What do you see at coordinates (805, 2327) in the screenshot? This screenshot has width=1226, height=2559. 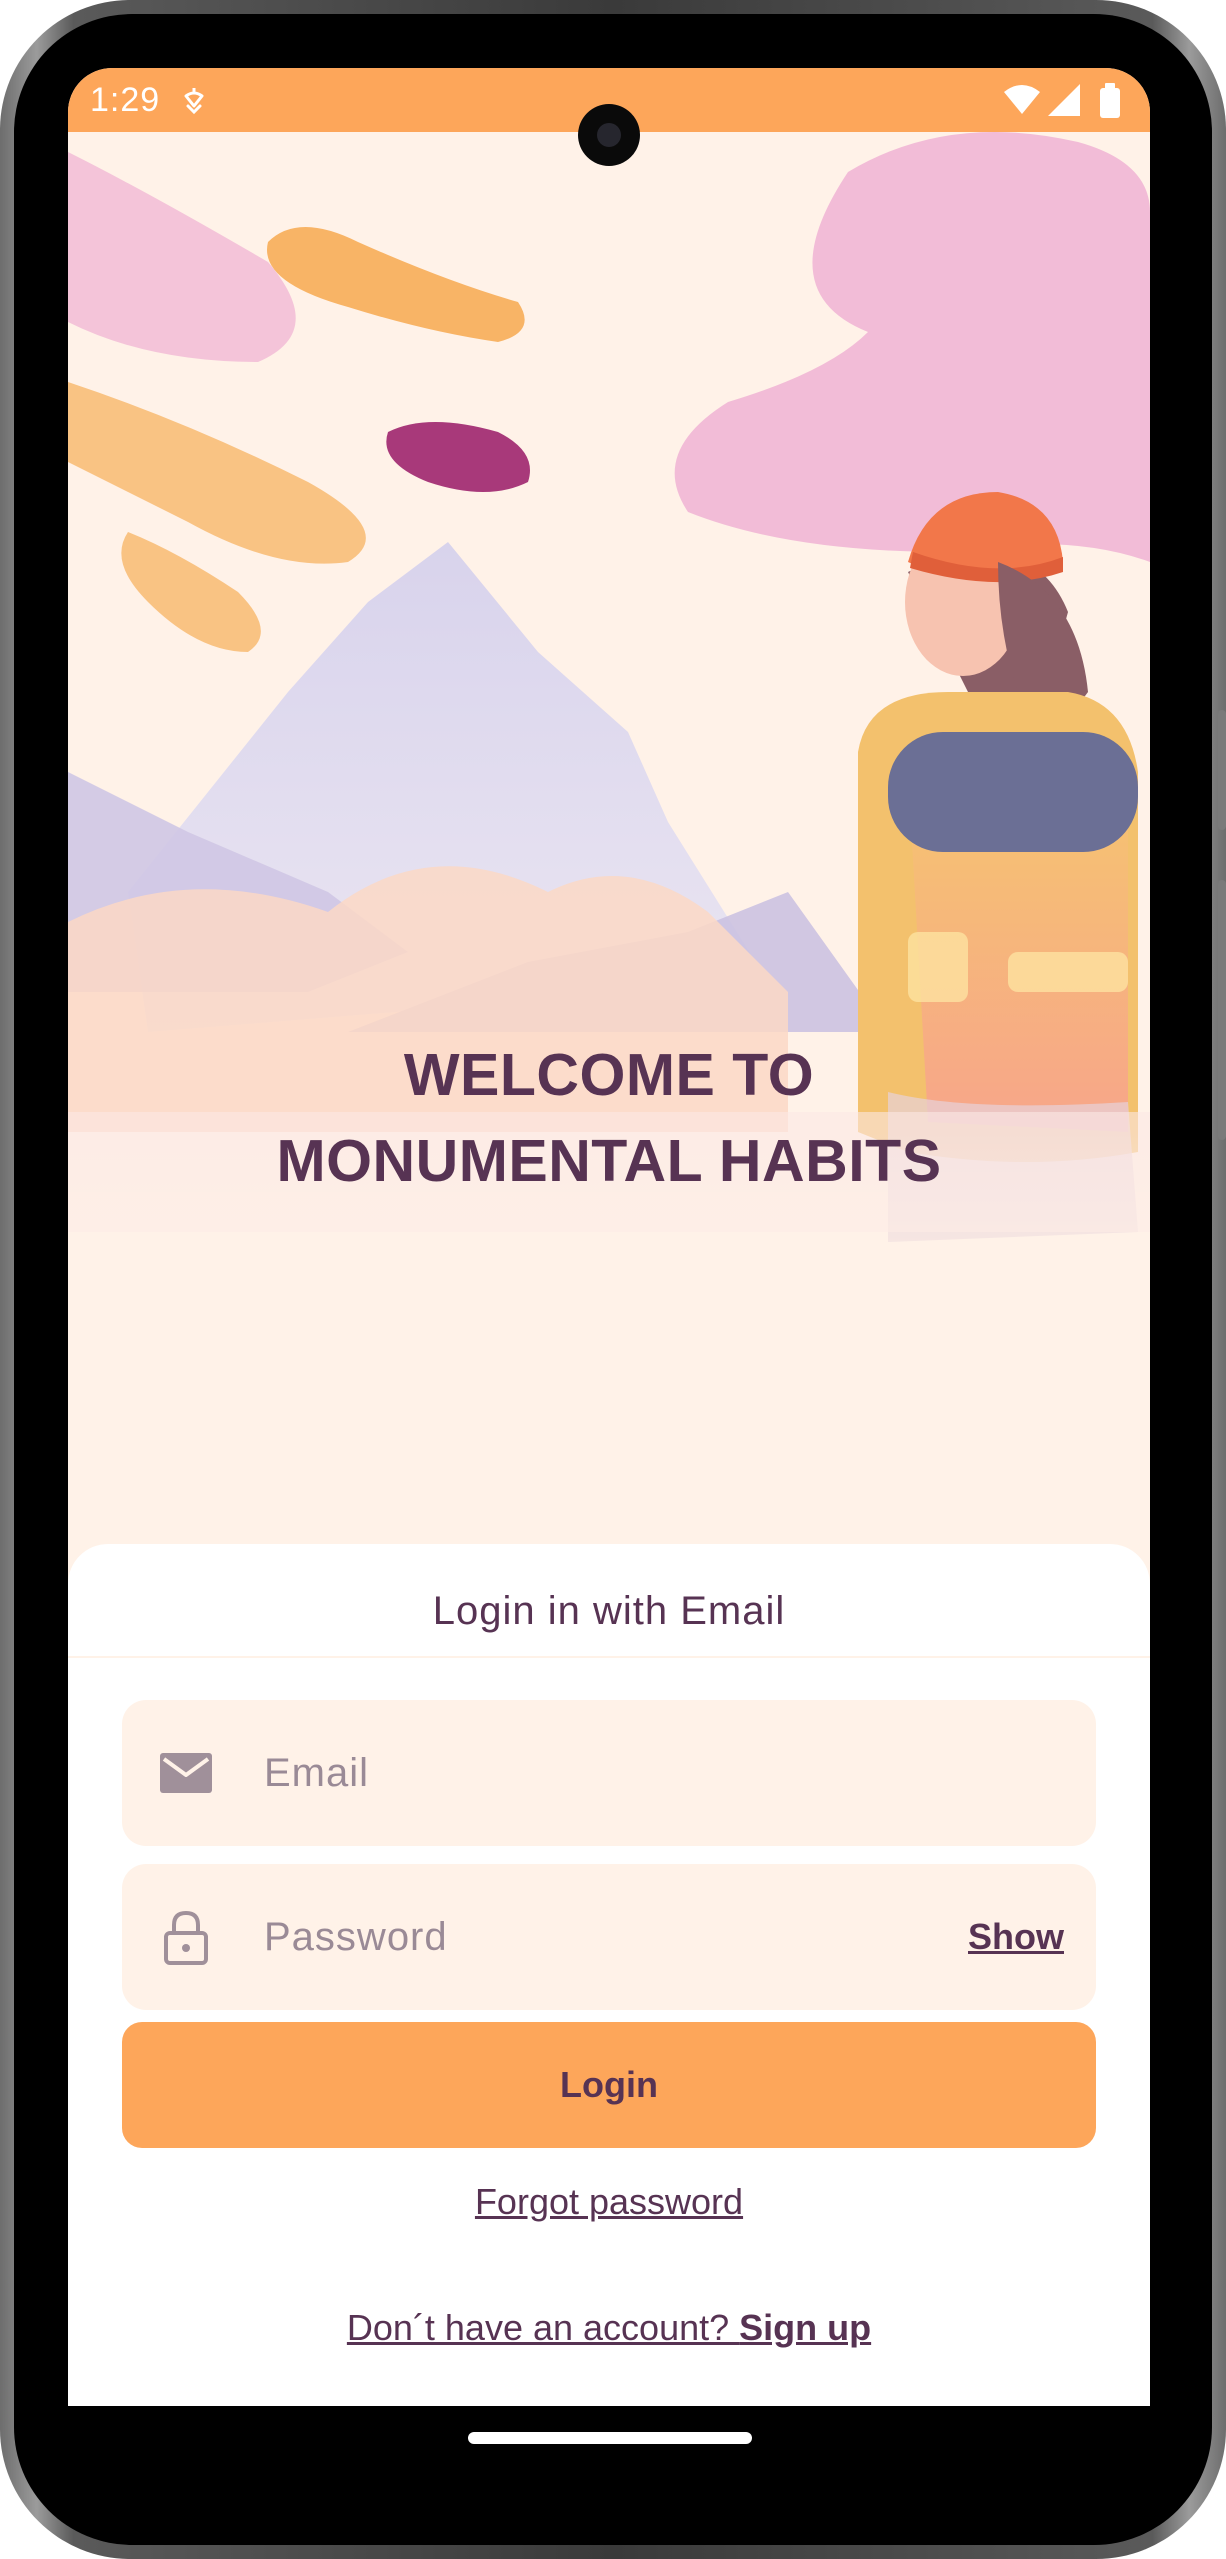 I see `signup-link: Sign up` at bounding box center [805, 2327].